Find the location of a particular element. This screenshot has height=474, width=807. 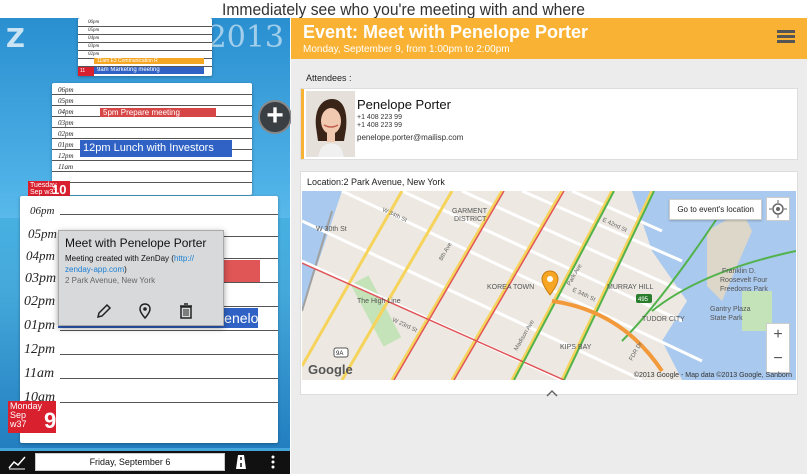

day-badge: 11 is located at coordinates (86, 71).